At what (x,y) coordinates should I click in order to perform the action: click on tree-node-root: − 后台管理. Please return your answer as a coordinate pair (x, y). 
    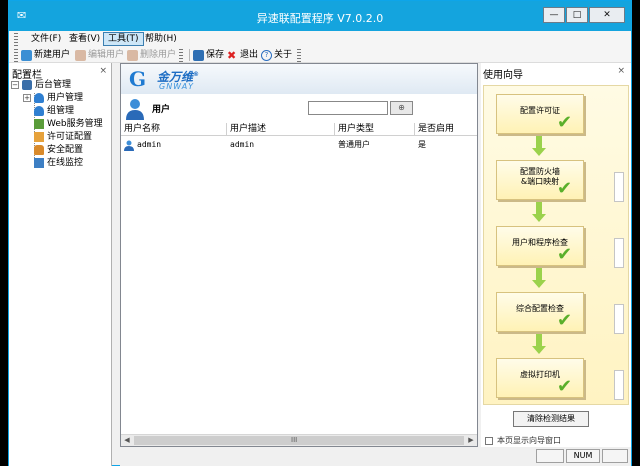
    Looking at the image, I should click on (41, 85).